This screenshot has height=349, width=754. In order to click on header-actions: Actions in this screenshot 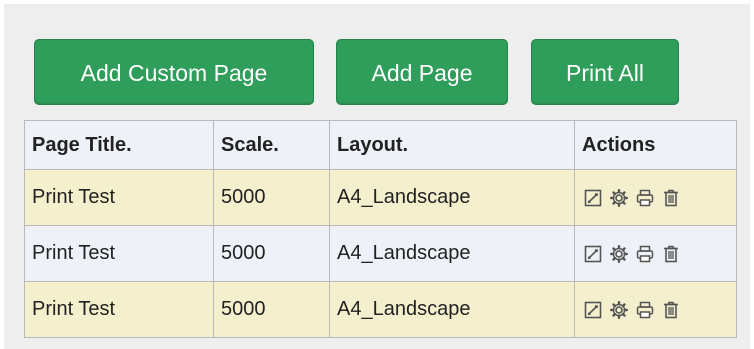, I will do `click(655, 145)`.